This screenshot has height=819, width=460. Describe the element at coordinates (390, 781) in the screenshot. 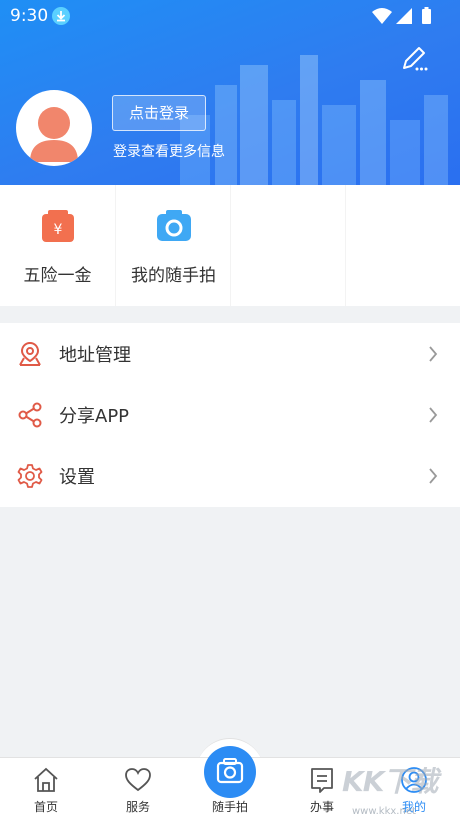

I see `watermark-logo: KK下载` at that location.